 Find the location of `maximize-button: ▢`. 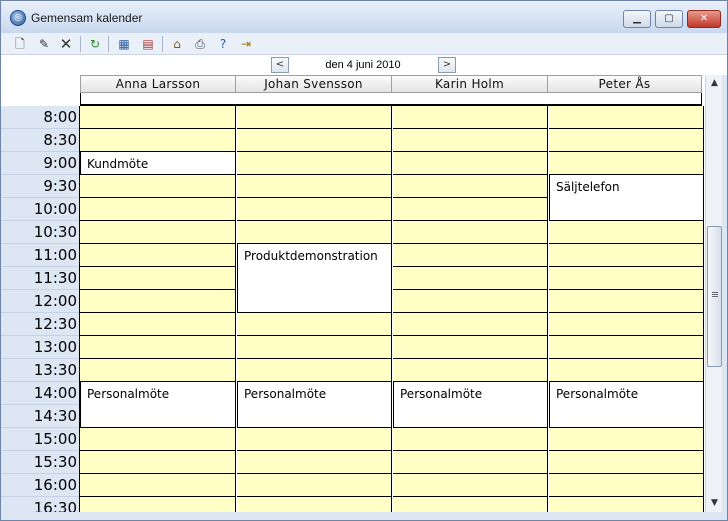

maximize-button: ▢ is located at coordinates (669, 19).